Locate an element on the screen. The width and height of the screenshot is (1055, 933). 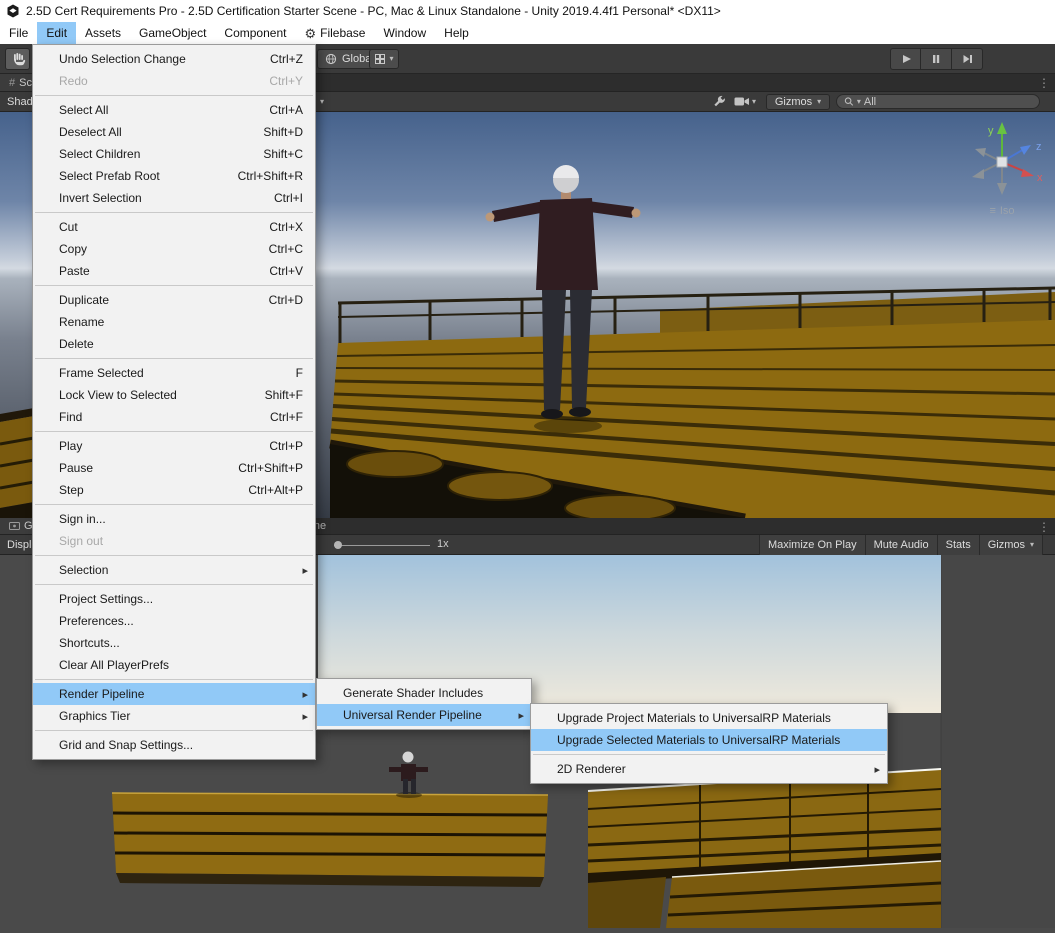
hand-icon is located at coordinates (19, 59).